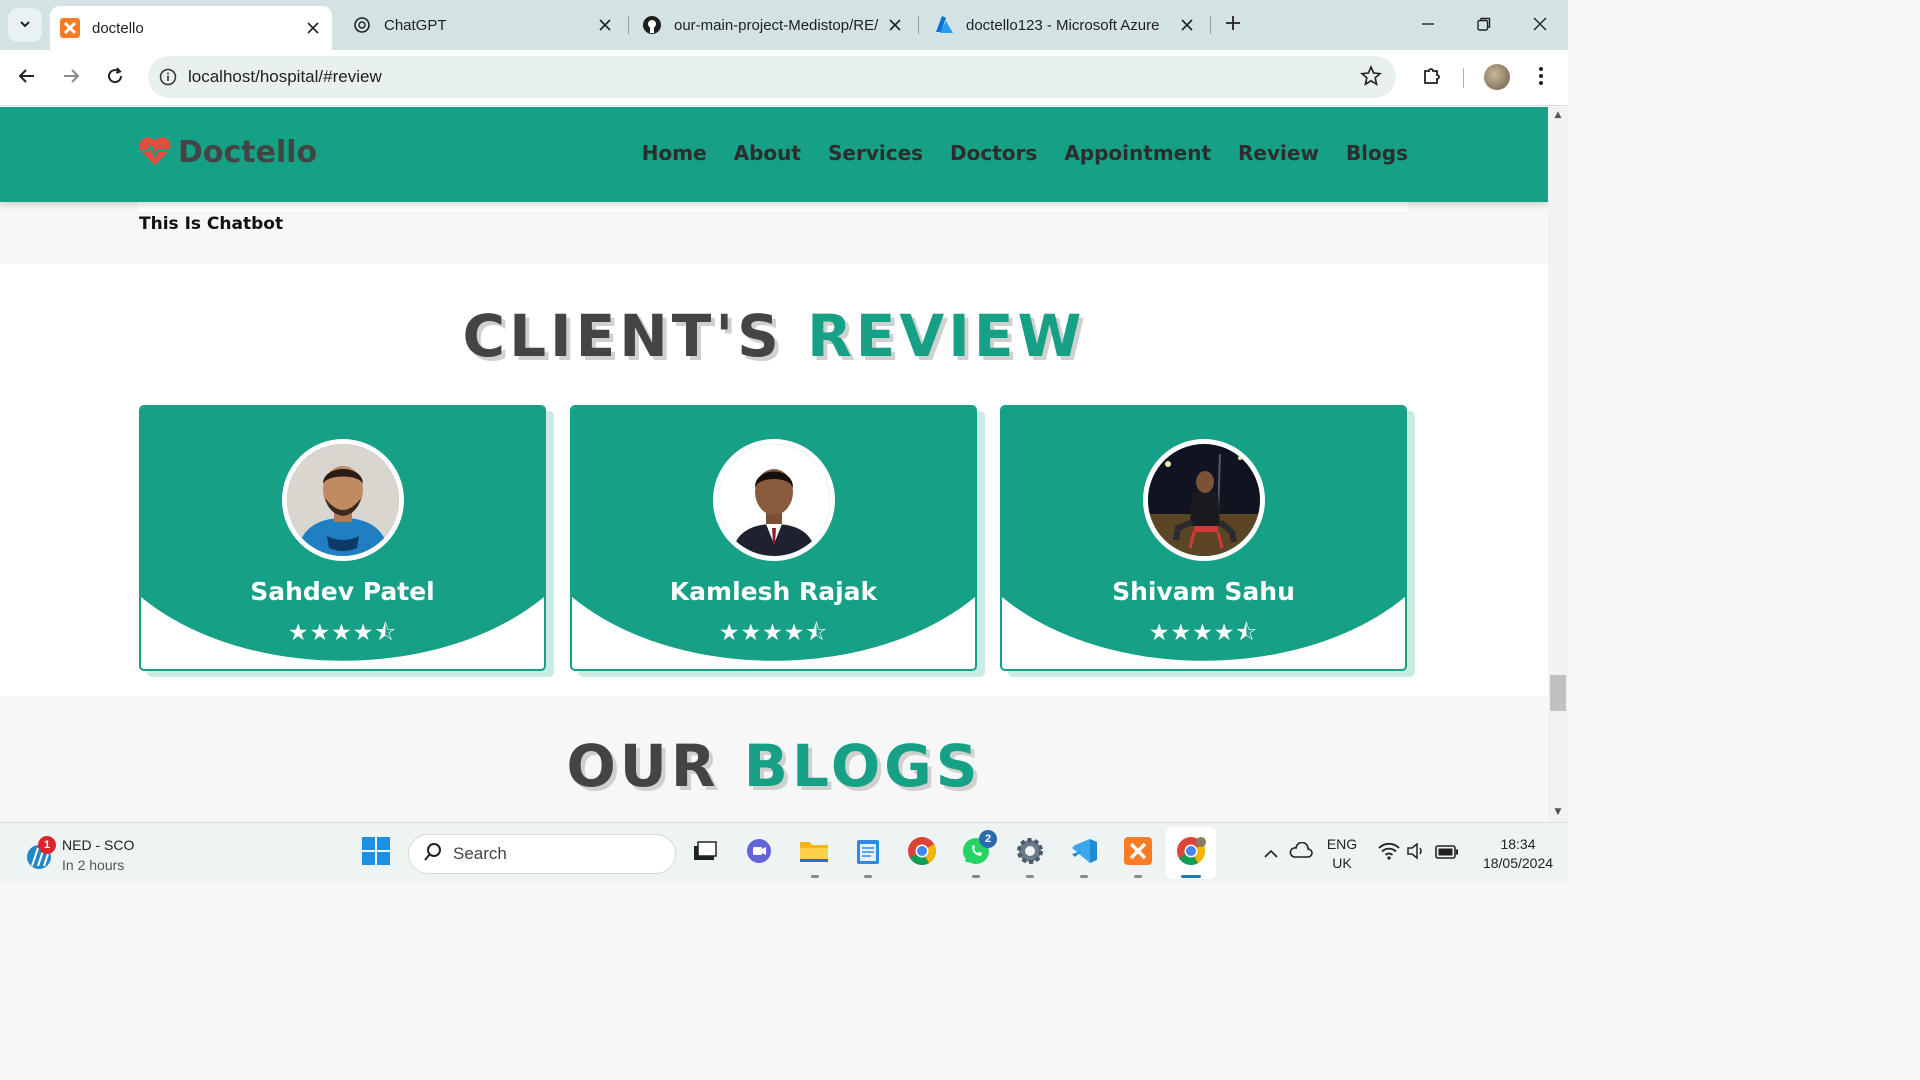 The image size is (1920, 1080). I want to click on site-logo: Doctello, so click(227, 152).